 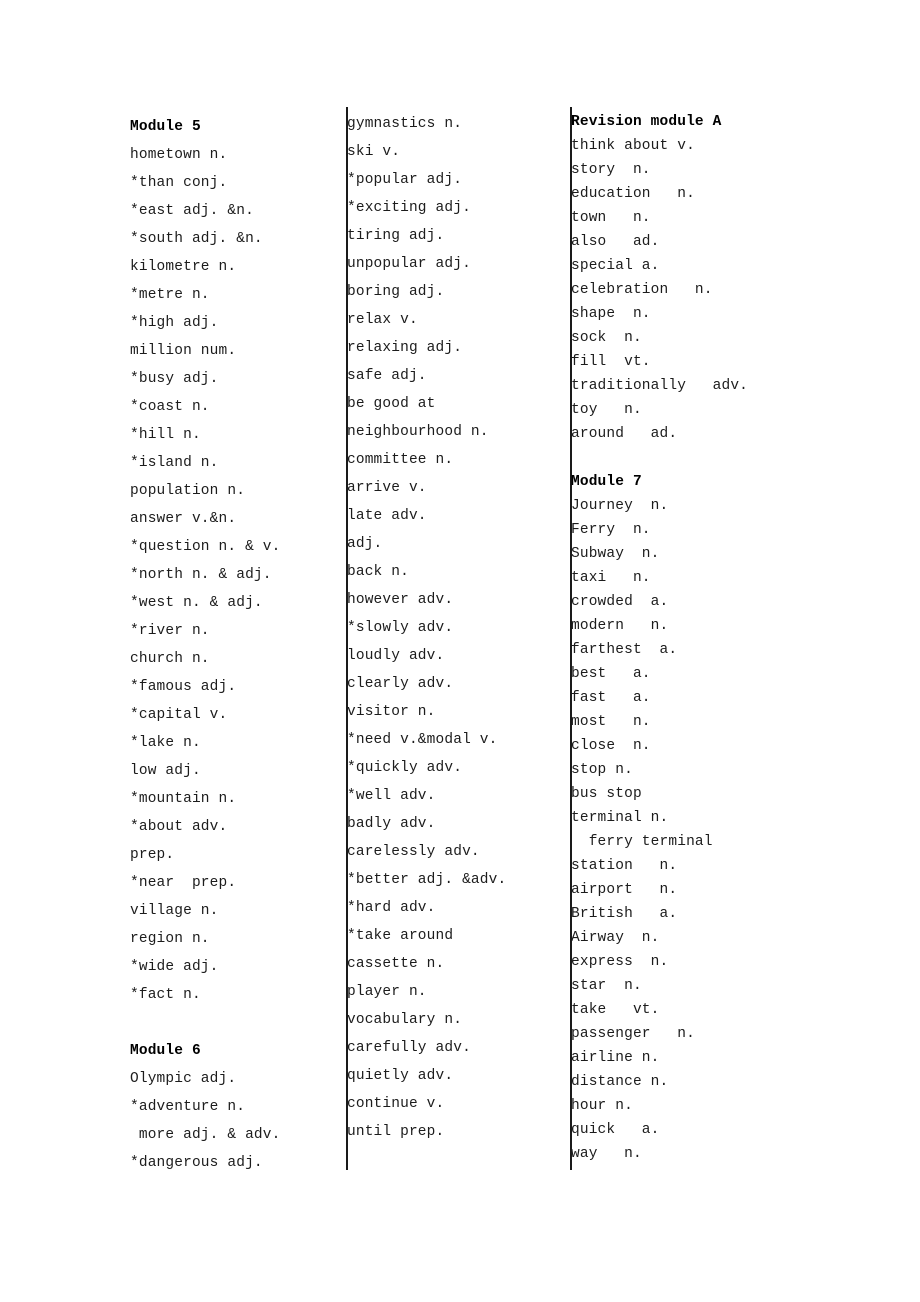 What do you see at coordinates (205, 547) in the screenshot?
I see `vocabulary-entry: *question n. & v.` at bounding box center [205, 547].